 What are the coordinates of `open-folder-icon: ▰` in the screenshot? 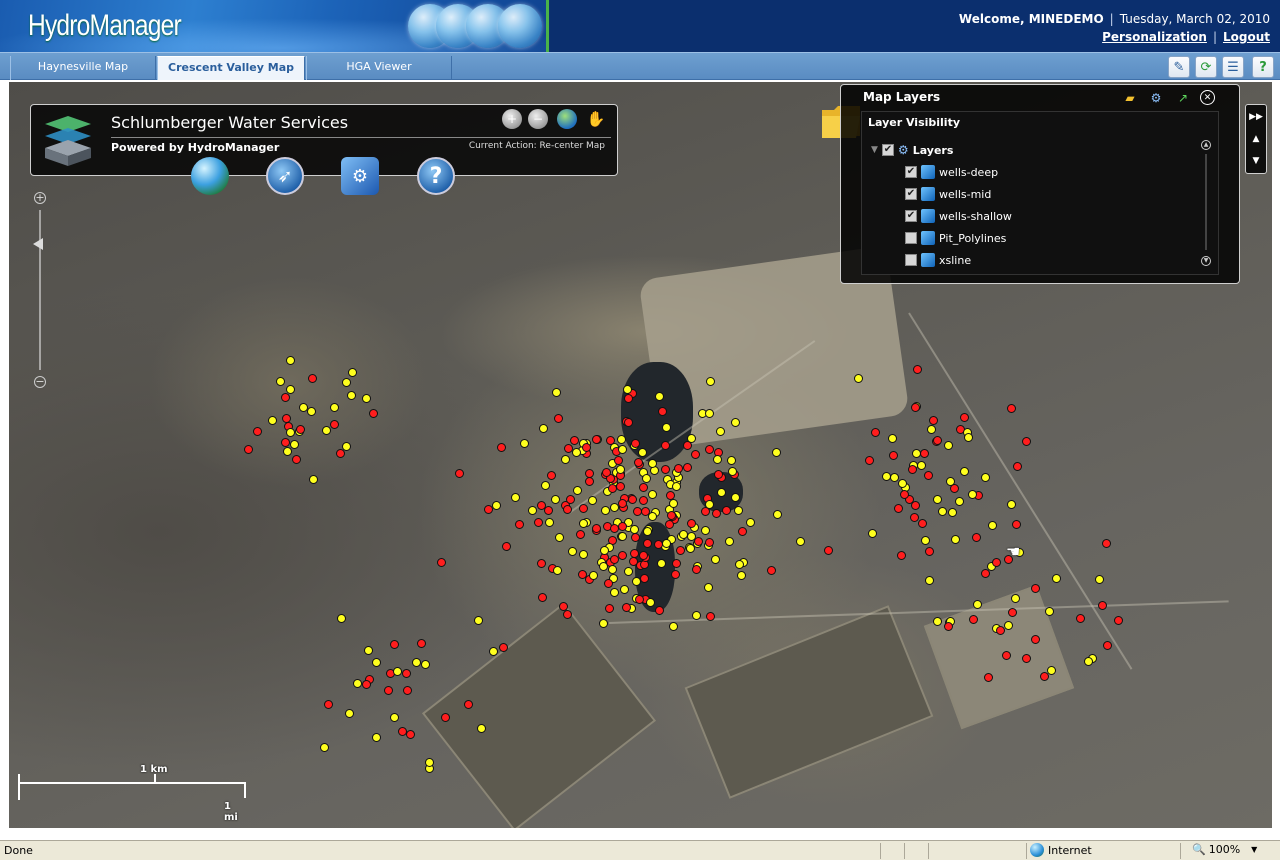 It's located at (1130, 98).